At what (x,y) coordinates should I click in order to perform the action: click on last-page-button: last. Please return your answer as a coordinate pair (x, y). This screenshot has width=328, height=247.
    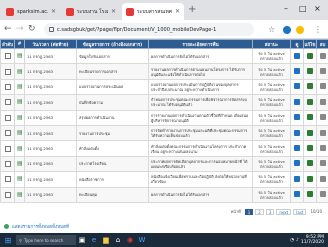
    Looking at the image, I should click on (300, 212).